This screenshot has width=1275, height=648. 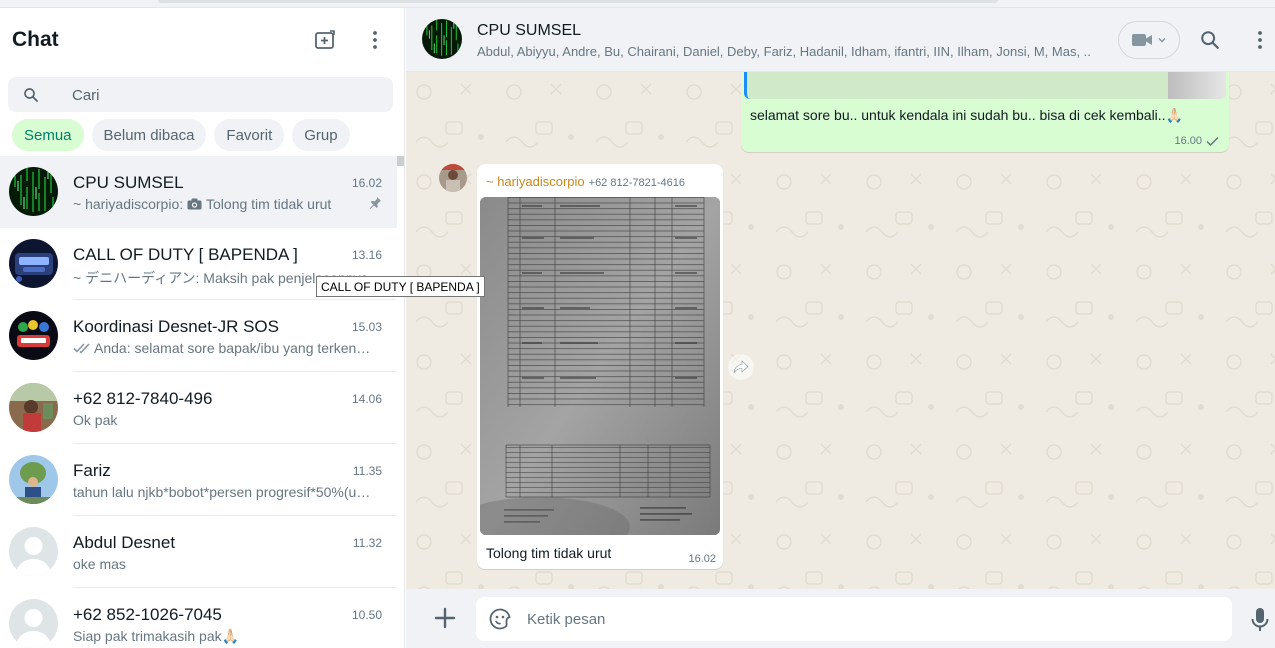 I want to click on message-input, so click(x=867, y=619).